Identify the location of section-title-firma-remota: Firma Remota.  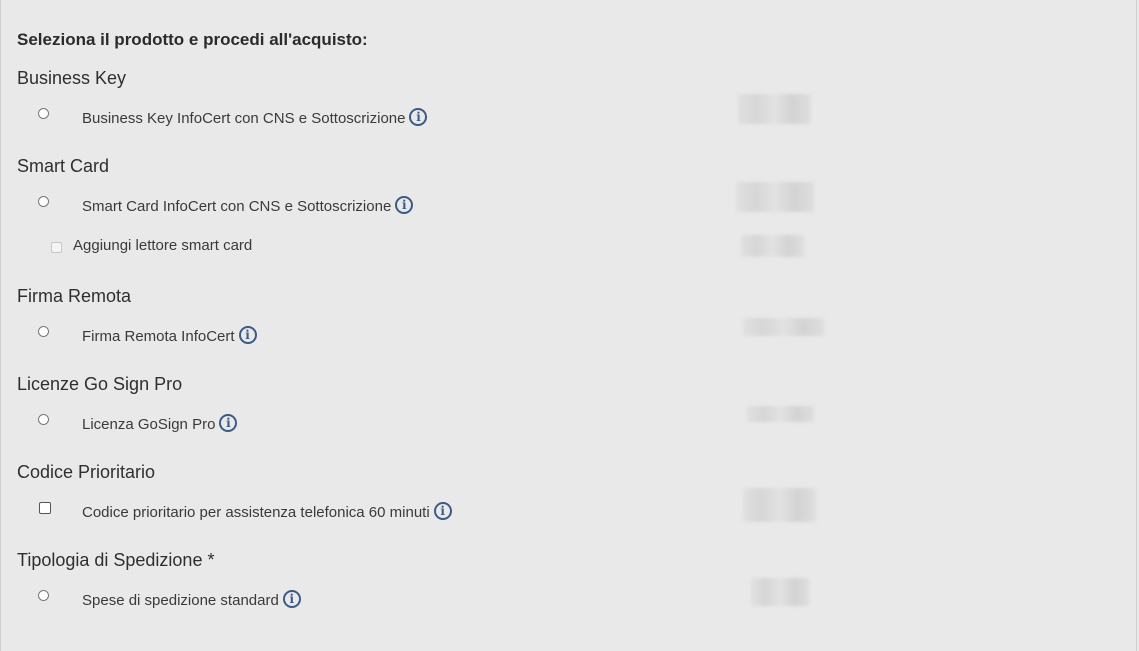
(74, 296).